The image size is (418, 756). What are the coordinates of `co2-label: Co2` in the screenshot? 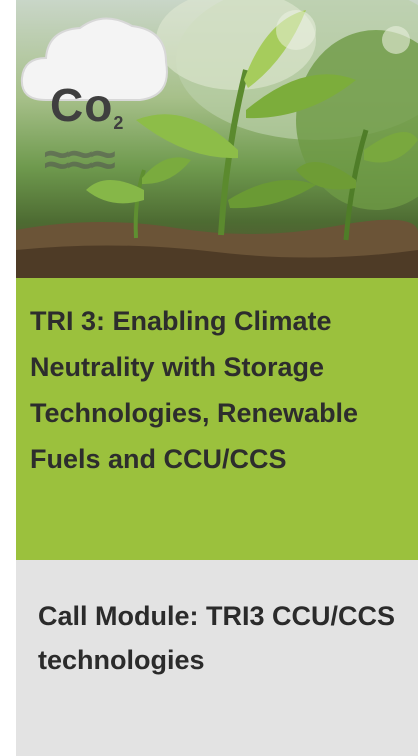 It's located at (87, 106).